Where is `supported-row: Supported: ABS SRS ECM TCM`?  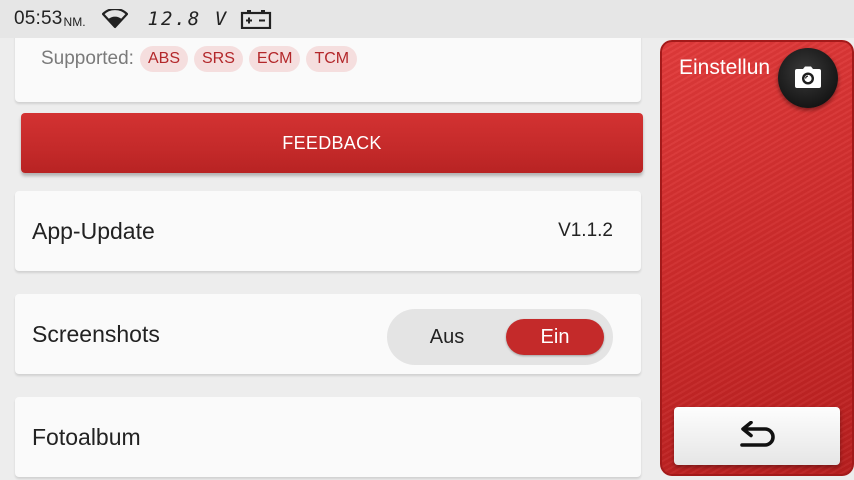 supported-row: Supported: ABS SRS ECM TCM is located at coordinates (202, 59).